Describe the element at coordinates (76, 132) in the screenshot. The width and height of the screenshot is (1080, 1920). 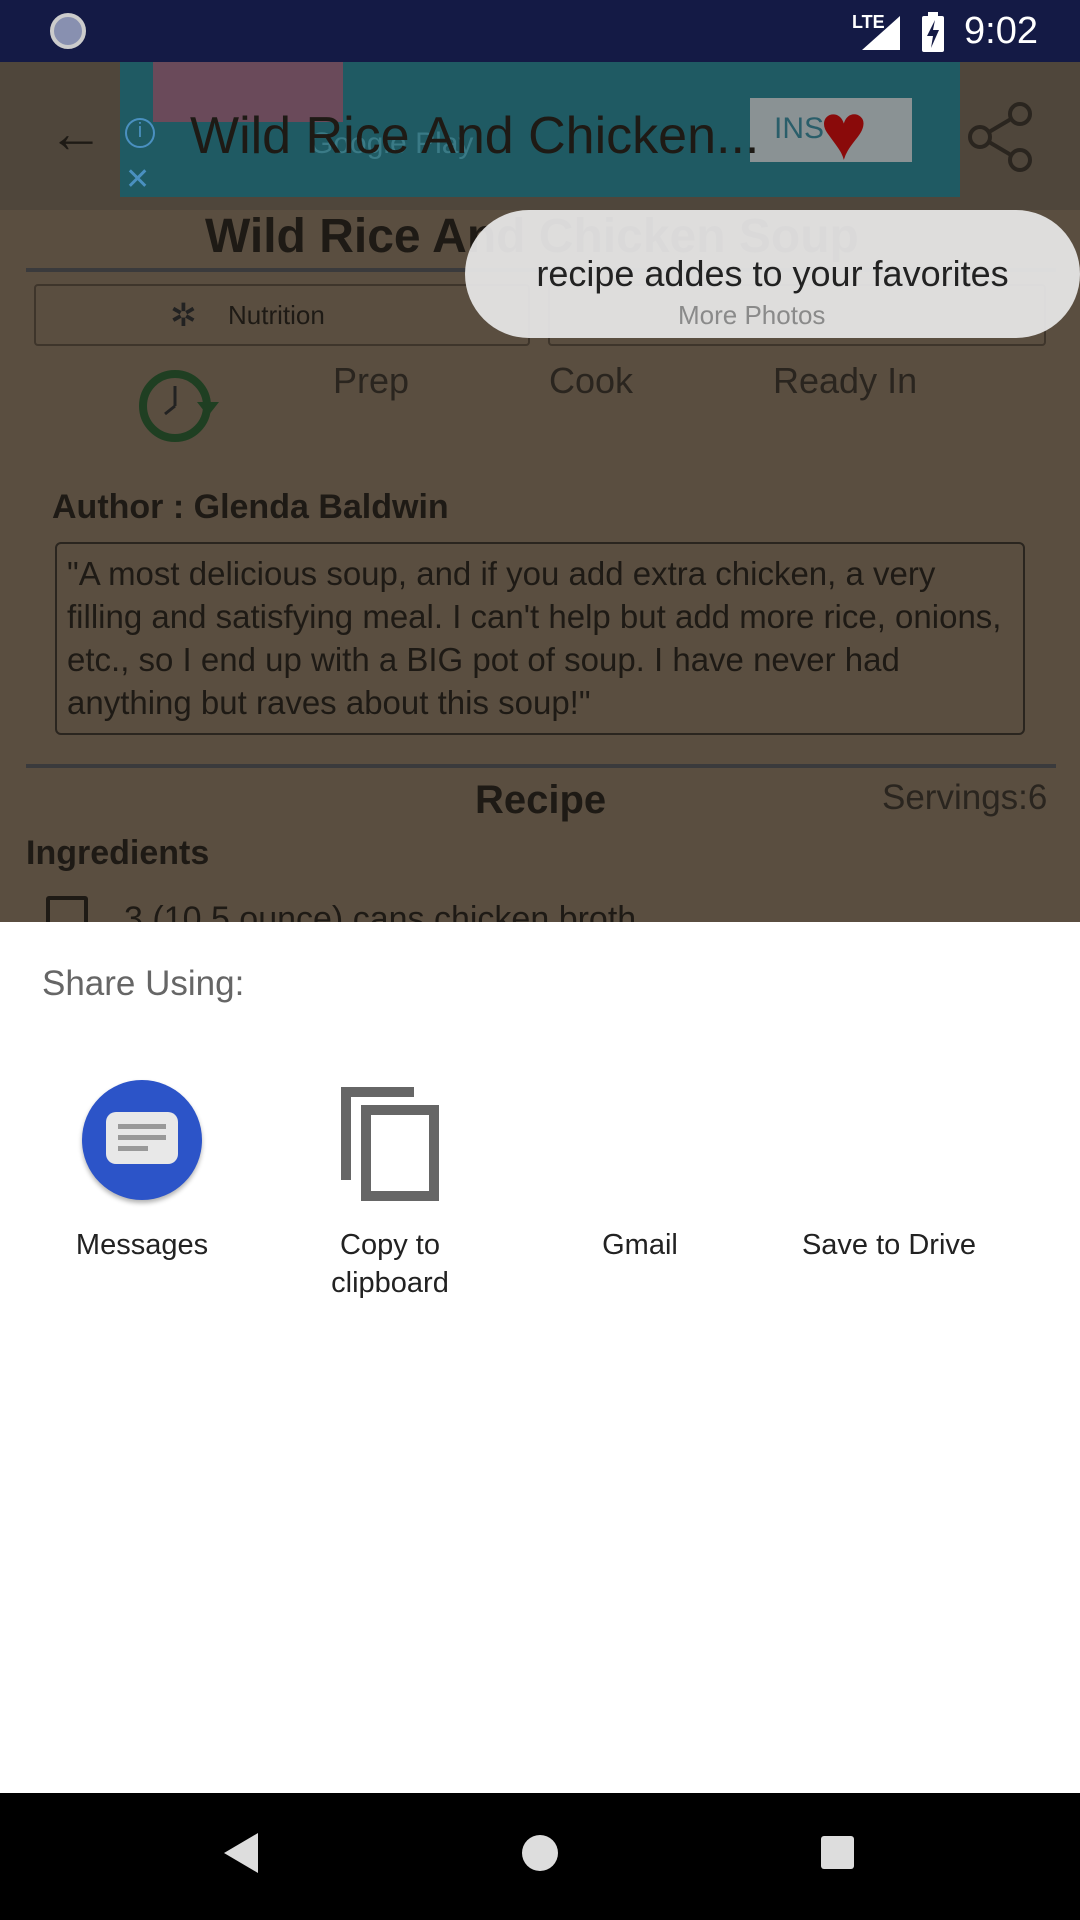
I see `back-arrow-icon: ←` at that location.